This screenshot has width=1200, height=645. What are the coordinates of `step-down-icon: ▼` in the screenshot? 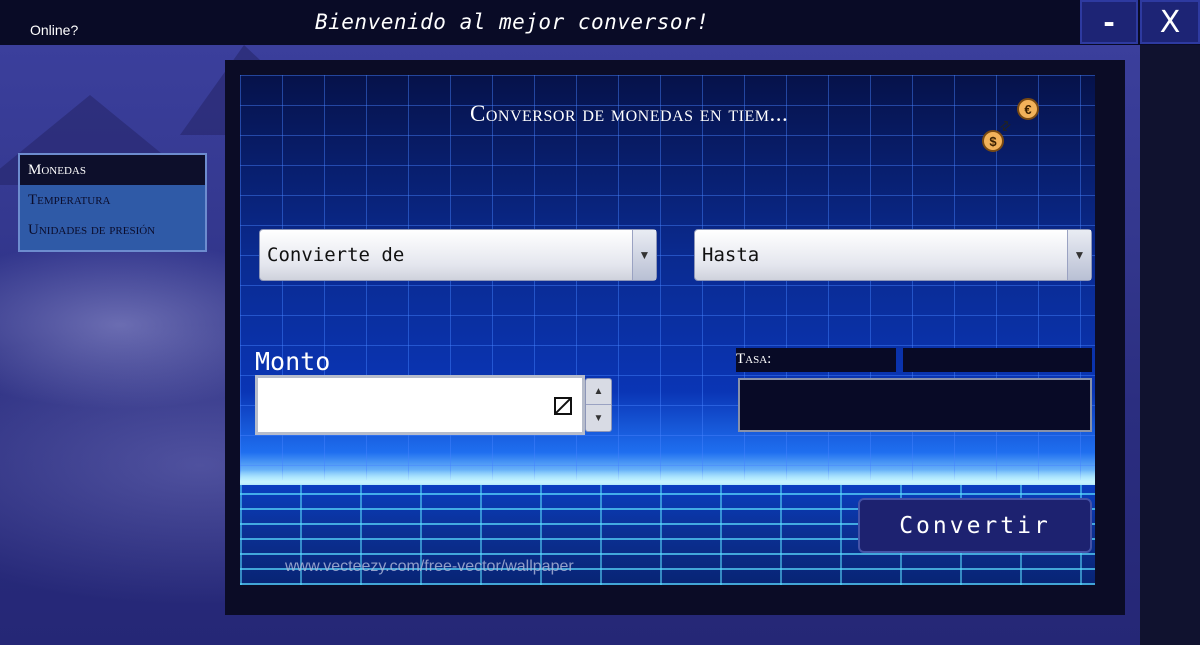 It's located at (598, 418).